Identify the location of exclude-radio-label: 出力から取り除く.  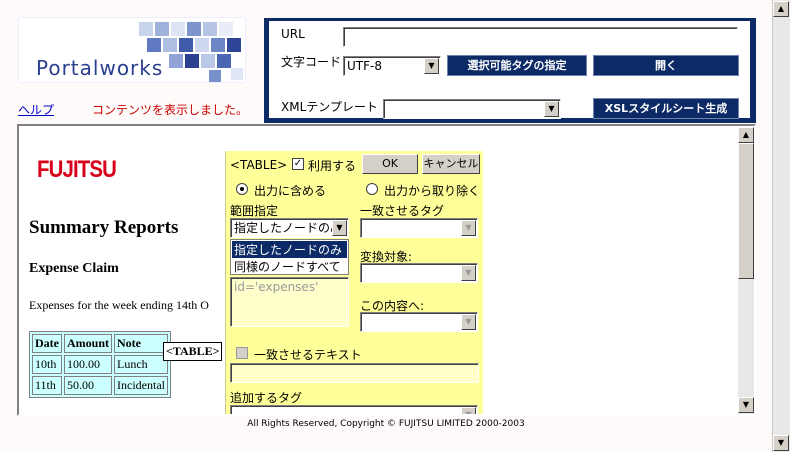
(432, 191).